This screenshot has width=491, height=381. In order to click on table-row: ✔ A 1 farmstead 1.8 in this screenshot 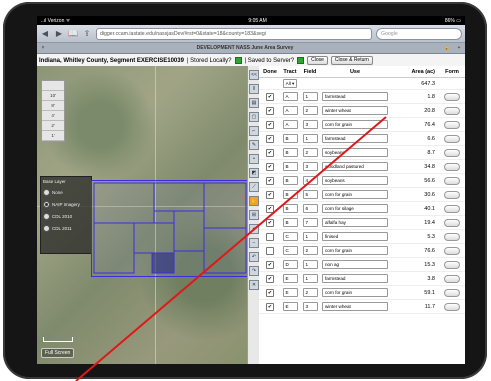, I will do `click(362, 97)`.